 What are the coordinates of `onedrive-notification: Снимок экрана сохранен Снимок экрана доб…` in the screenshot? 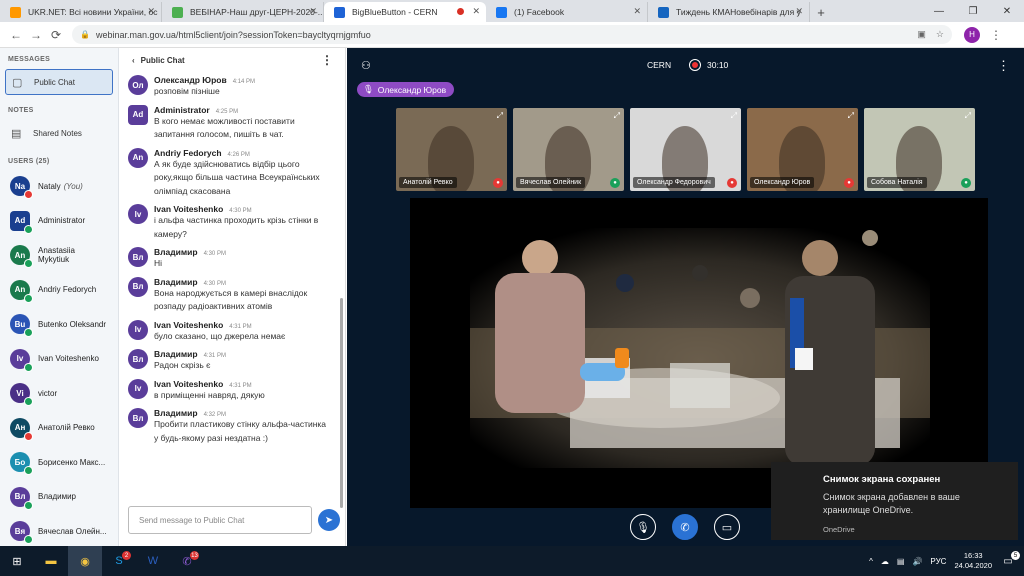 It's located at (894, 501).